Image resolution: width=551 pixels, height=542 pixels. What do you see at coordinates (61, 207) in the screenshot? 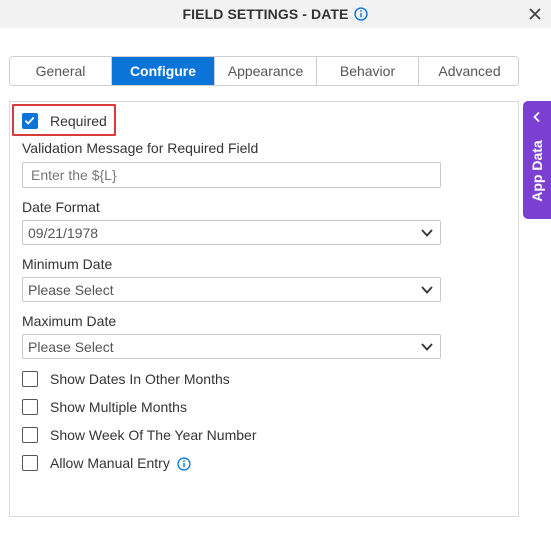
I see `date-format-label: Date Format` at bounding box center [61, 207].